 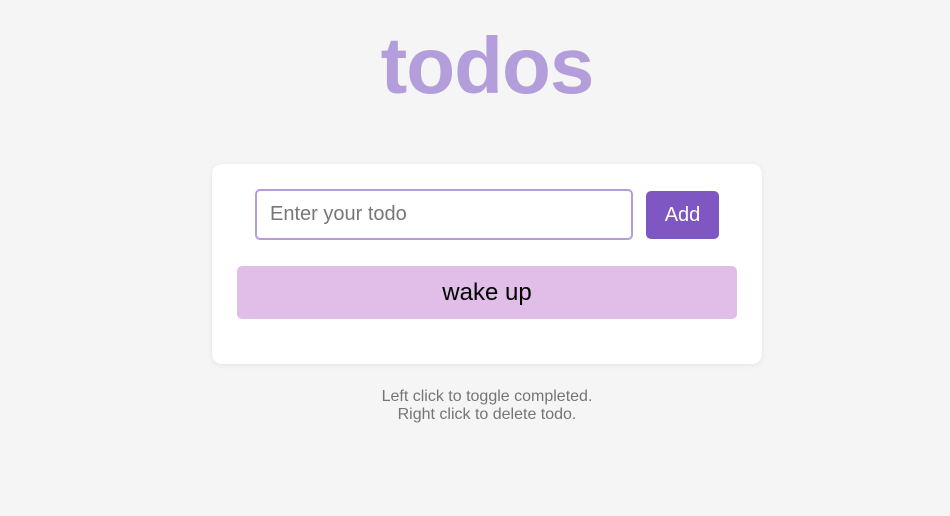 What do you see at coordinates (487, 65) in the screenshot?
I see `page-title: todos` at bounding box center [487, 65].